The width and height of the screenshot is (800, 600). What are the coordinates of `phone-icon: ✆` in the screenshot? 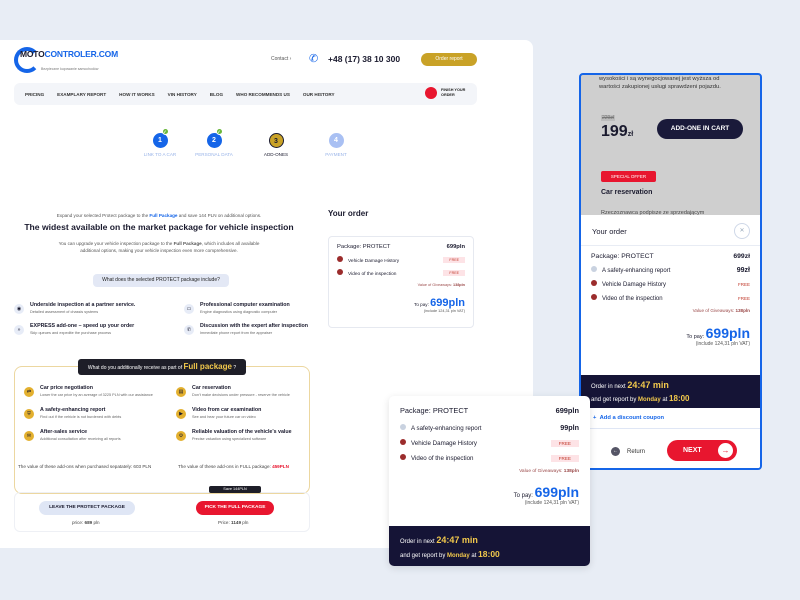 It's located at (189, 330).